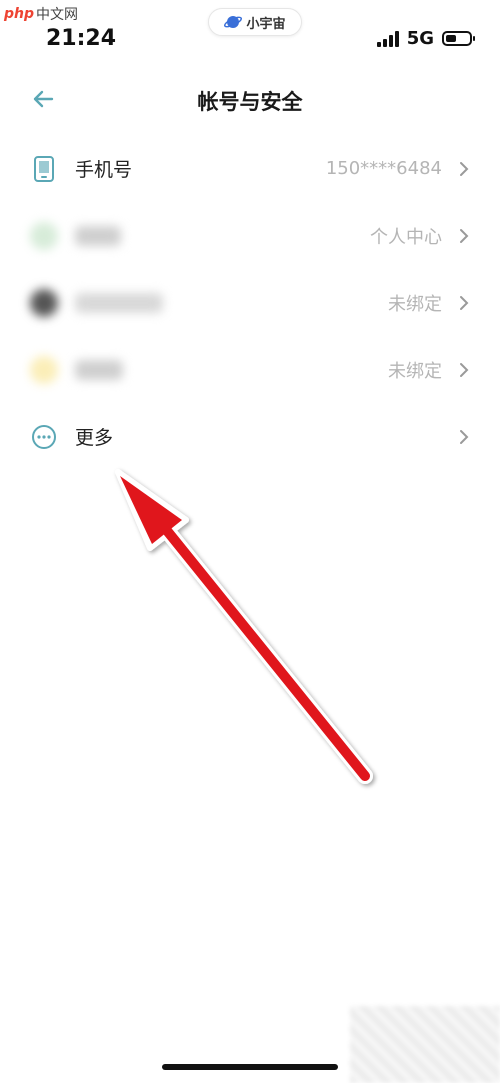 This screenshot has width=500, height=1083. I want to click on page-title: 帐号与安全, so click(250, 102).